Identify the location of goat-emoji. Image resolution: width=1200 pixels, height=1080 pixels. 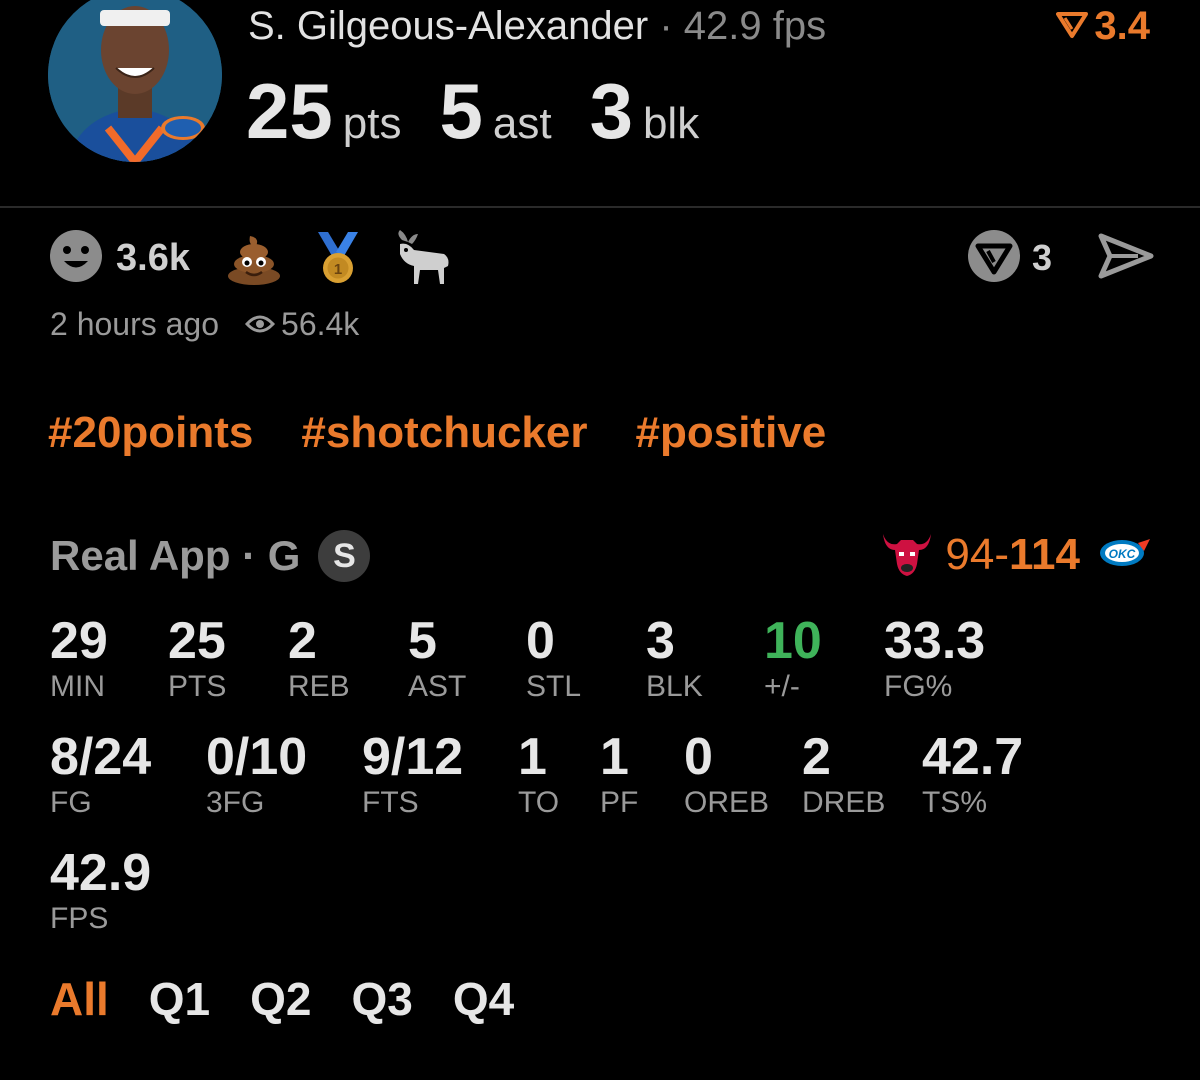
(423, 258).